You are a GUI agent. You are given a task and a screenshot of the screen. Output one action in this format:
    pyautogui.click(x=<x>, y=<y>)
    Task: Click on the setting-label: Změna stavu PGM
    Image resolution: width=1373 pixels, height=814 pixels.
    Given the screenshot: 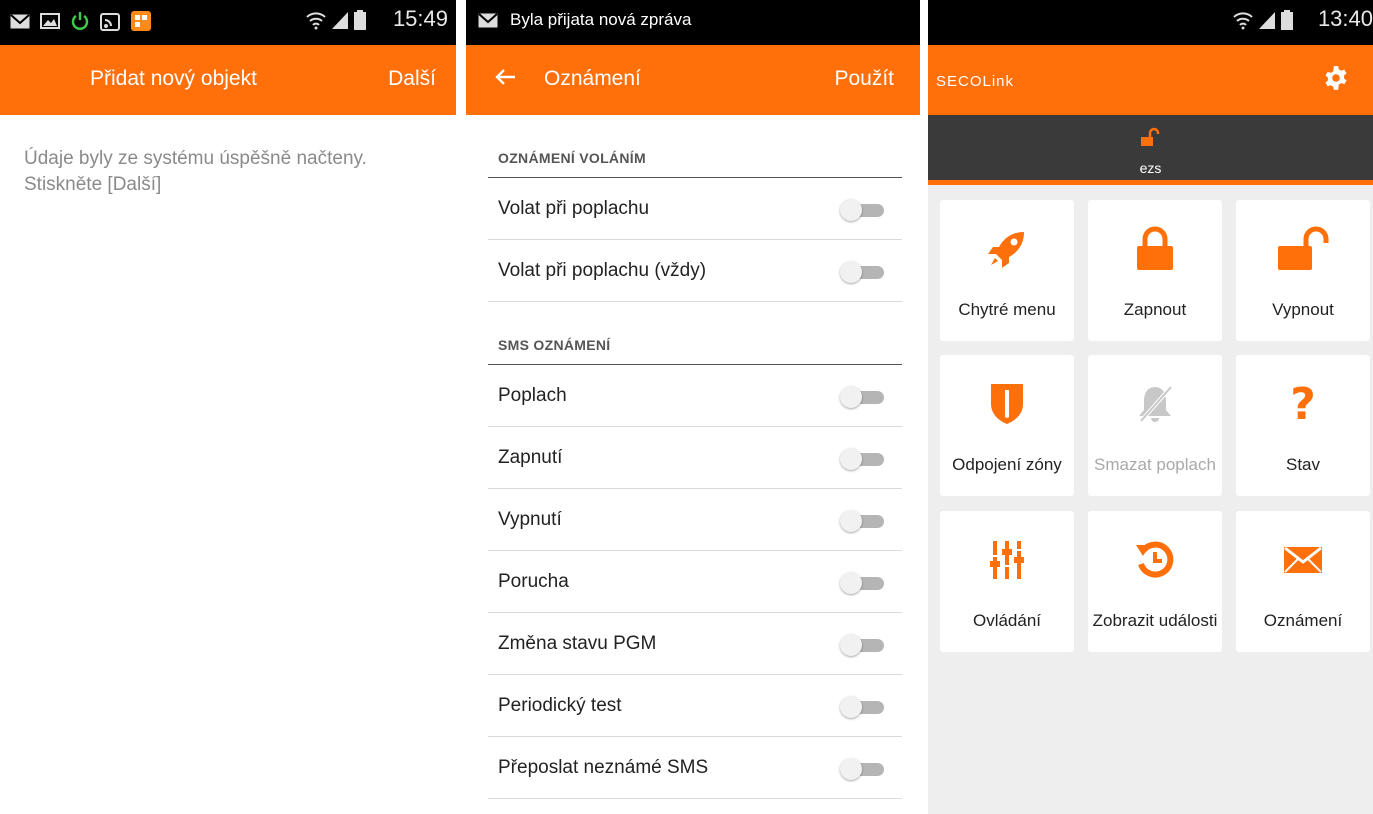 What is the action you would take?
    pyautogui.click(x=577, y=643)
    